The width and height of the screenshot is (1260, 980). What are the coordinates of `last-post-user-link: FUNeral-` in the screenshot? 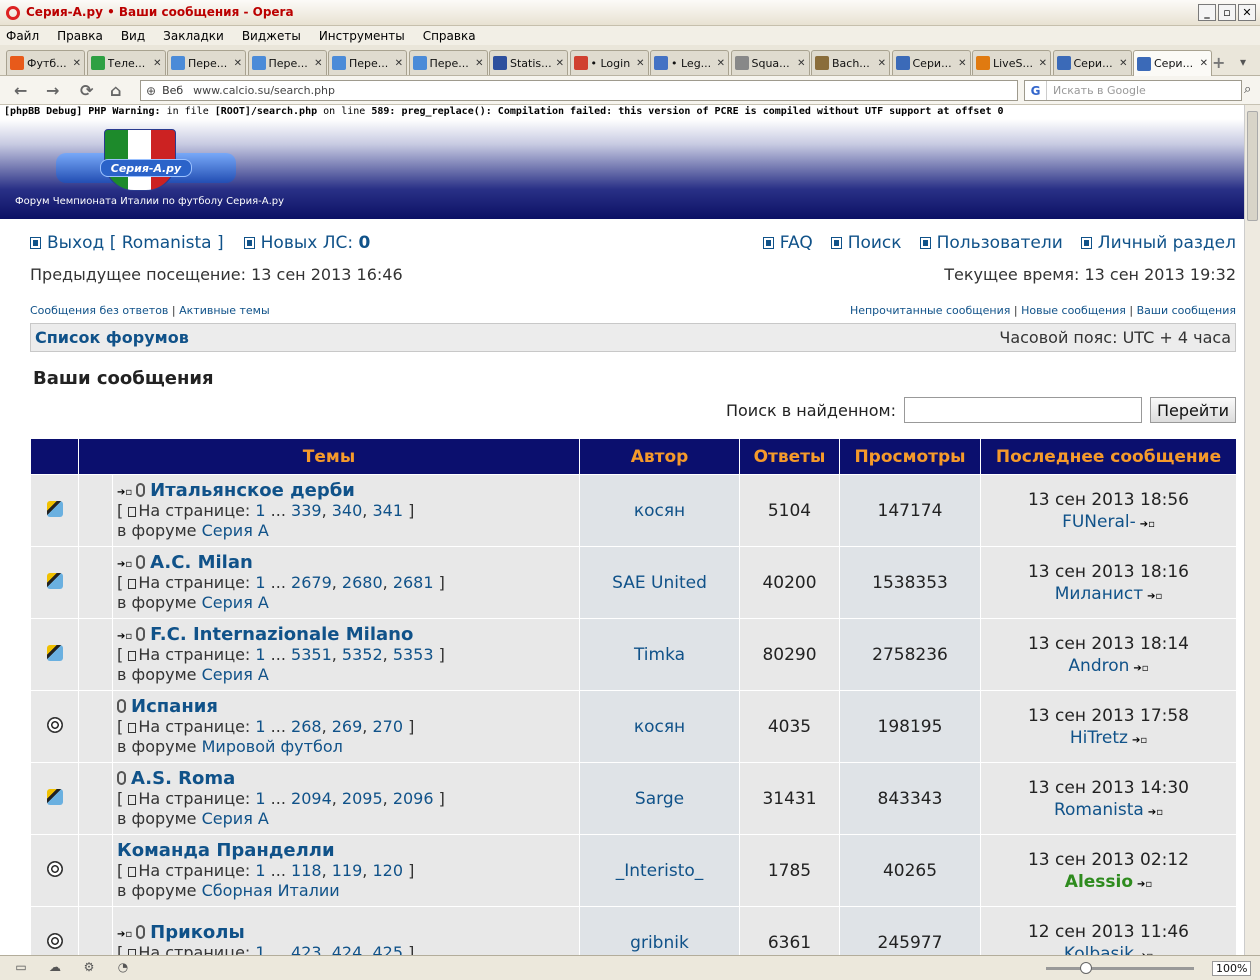 It's located at (1099, 522).